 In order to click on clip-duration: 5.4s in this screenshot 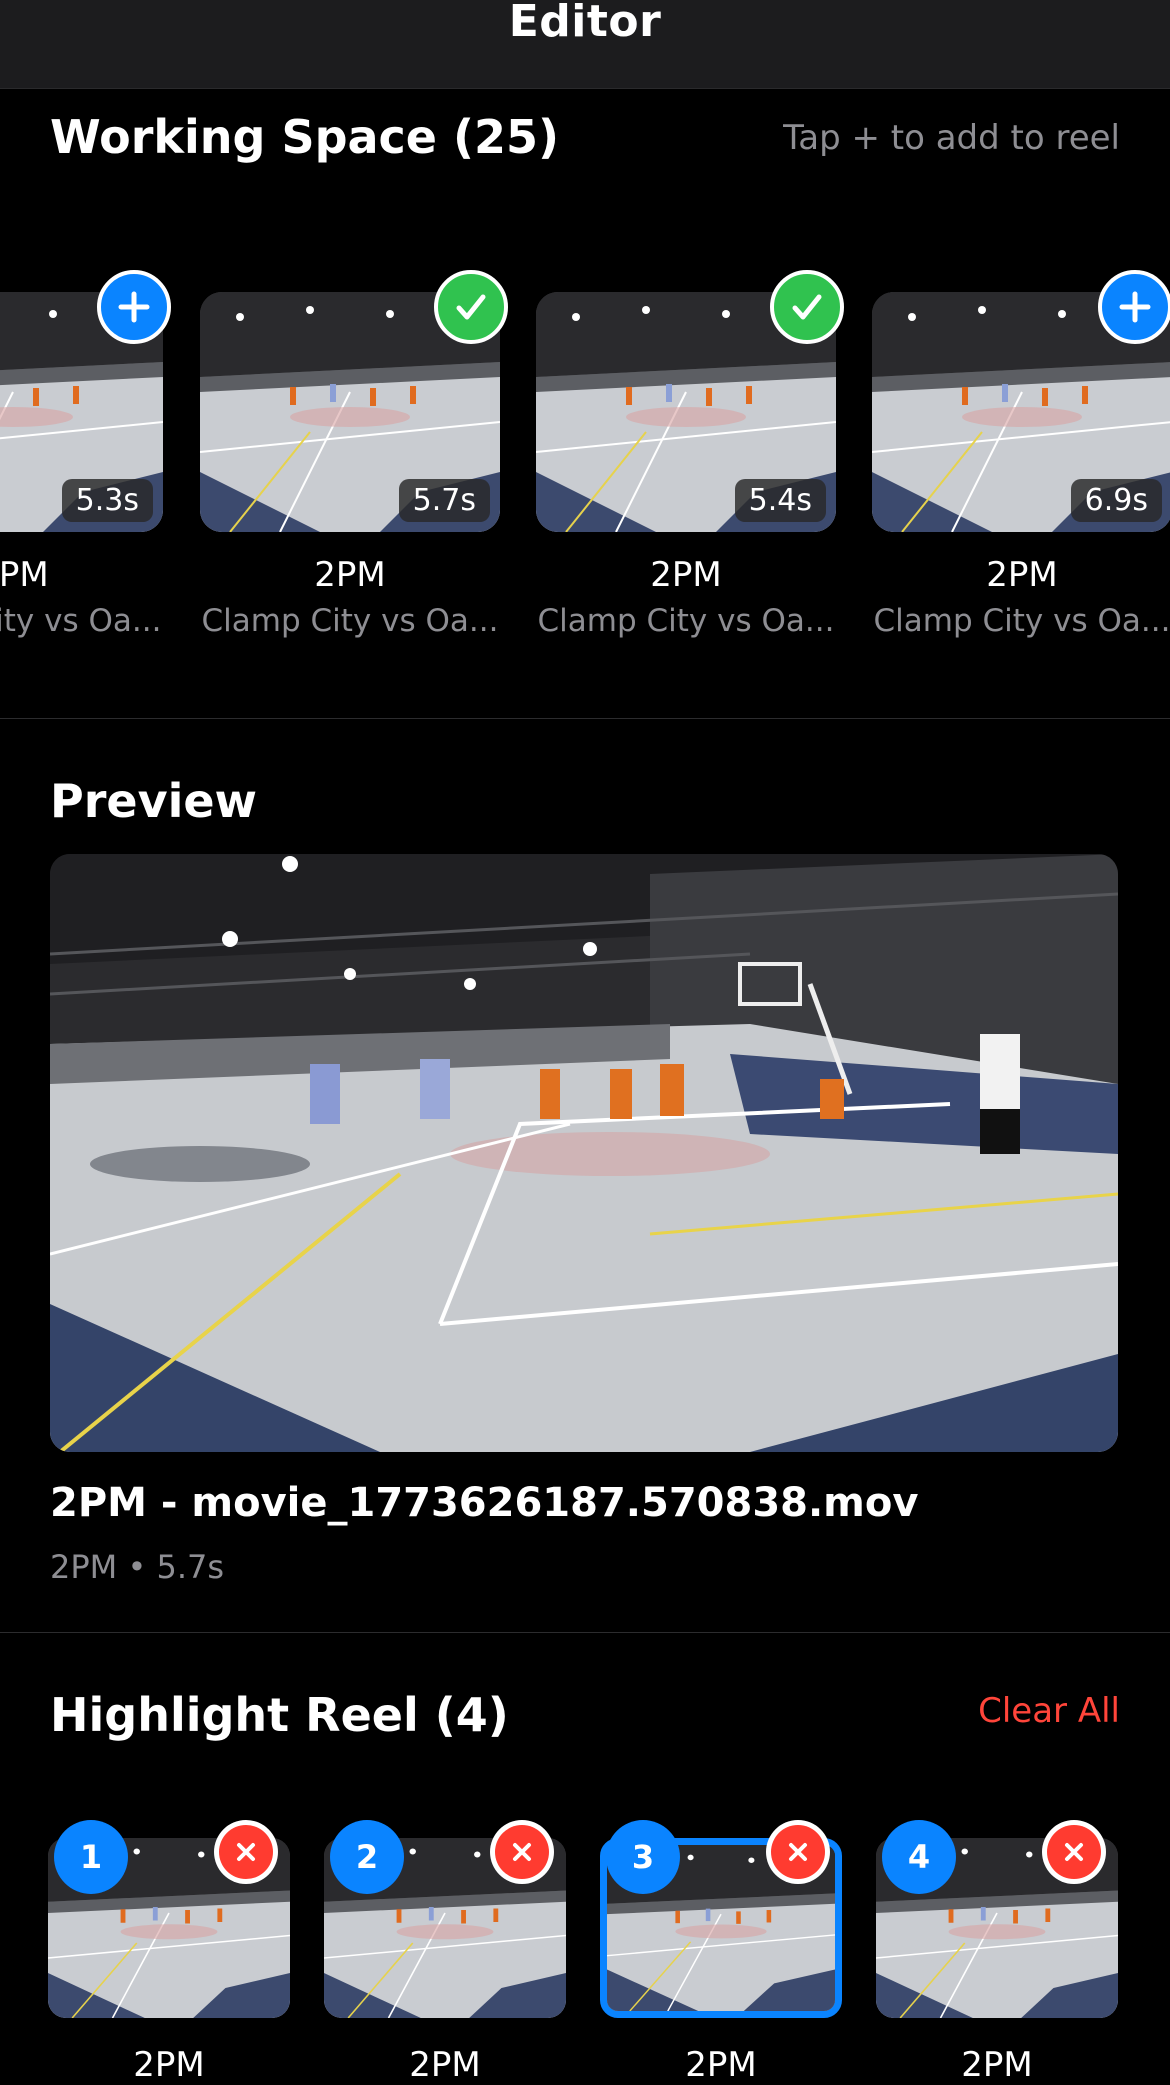, I will do `click(780, 500)`.